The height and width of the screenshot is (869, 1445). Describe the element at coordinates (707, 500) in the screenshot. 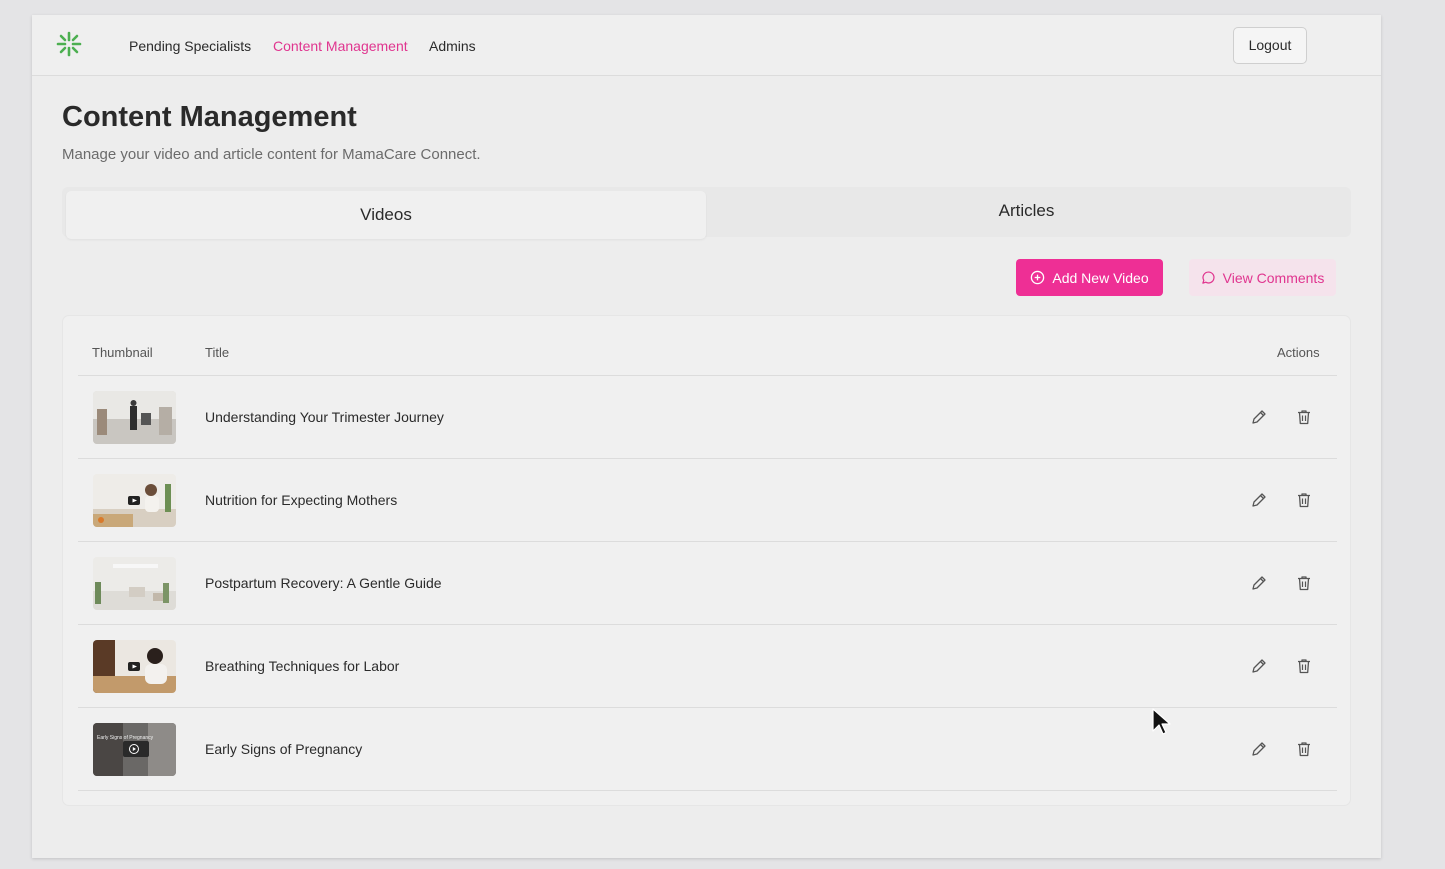

I see `table-row: Nutrition for Expecting Mothers` at that location.